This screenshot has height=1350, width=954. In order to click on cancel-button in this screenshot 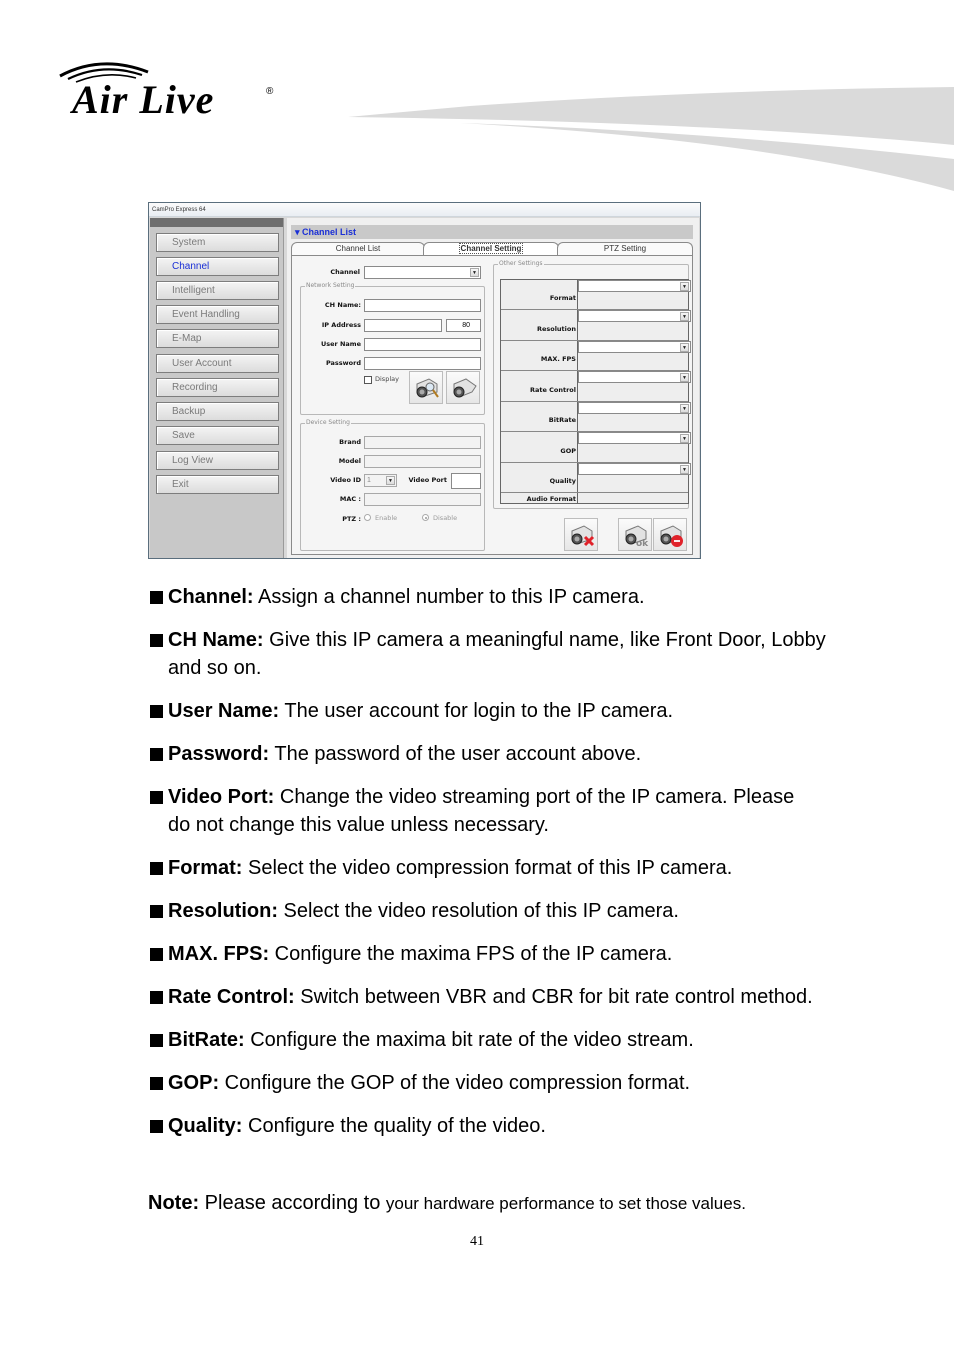, I will do `click(670, 534)`.